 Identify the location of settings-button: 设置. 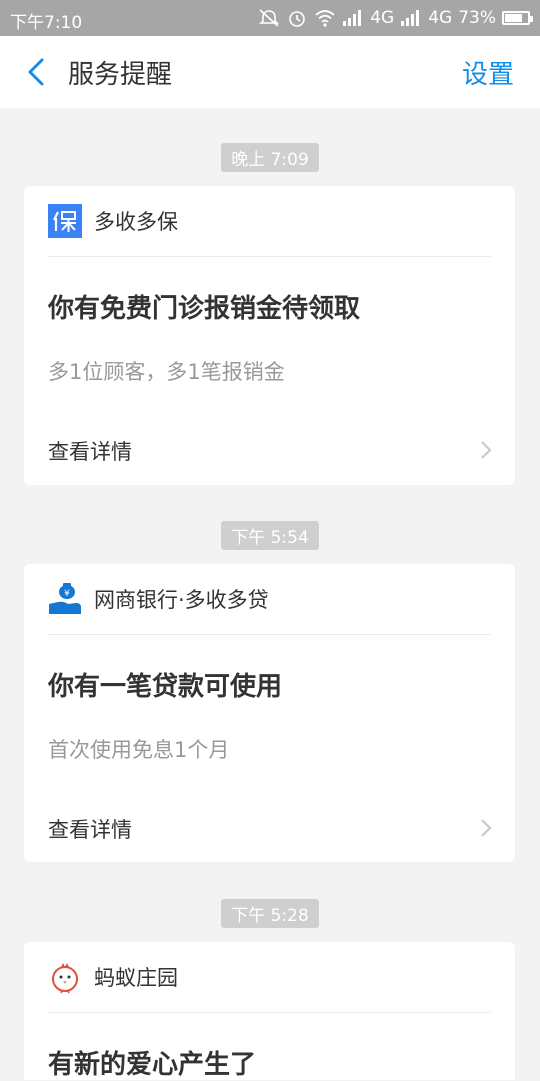
(488, 72).